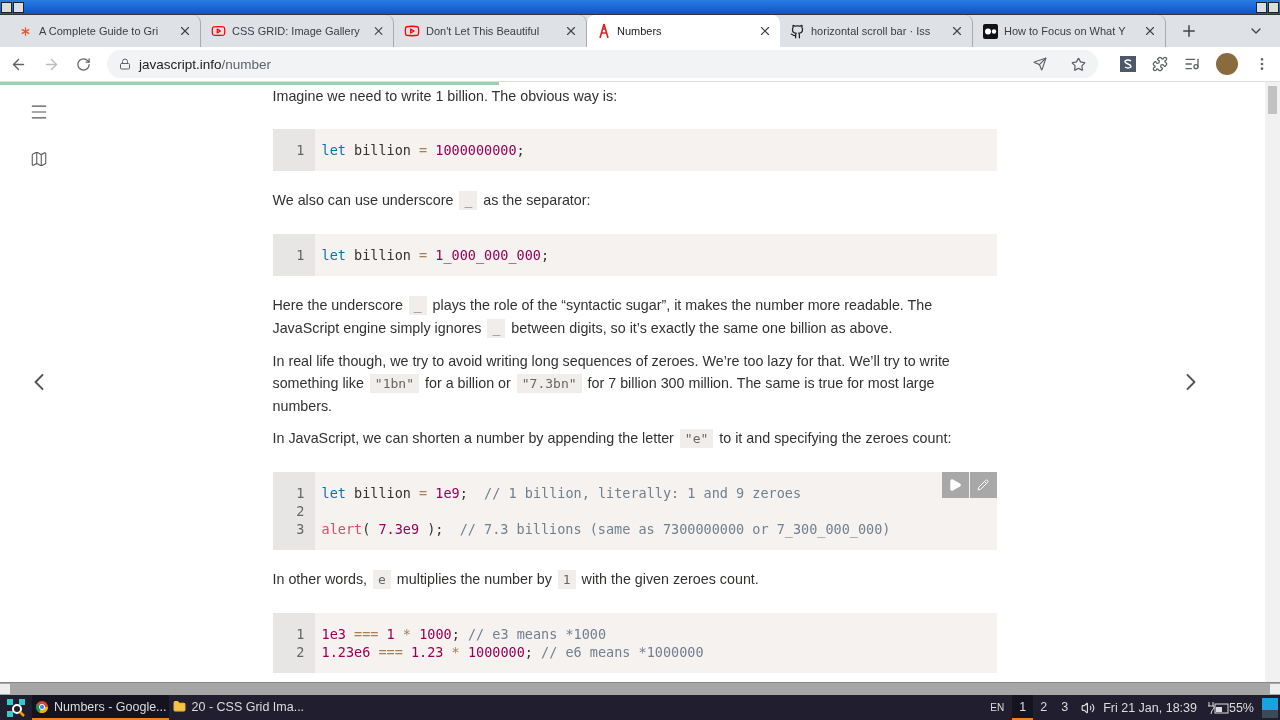 Image resolution: width=1280 pixels, height=720 pixels. What do you see at coordinates (639, 31) in the screenshot?
I see `tab-title: Numbers` at bounding box center [639, 31].